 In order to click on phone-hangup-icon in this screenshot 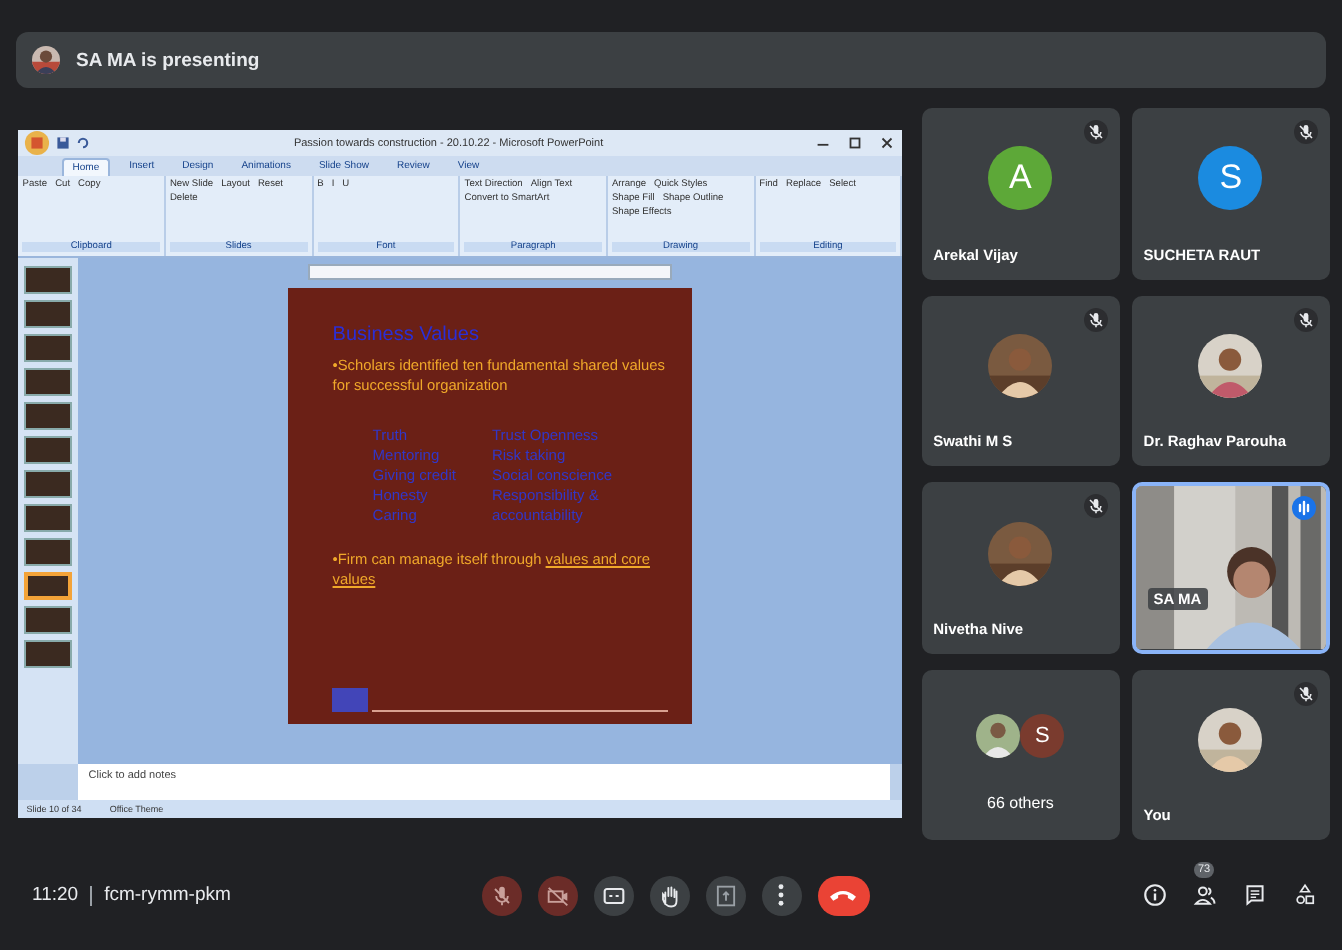, I will do `click(843, 895)`.